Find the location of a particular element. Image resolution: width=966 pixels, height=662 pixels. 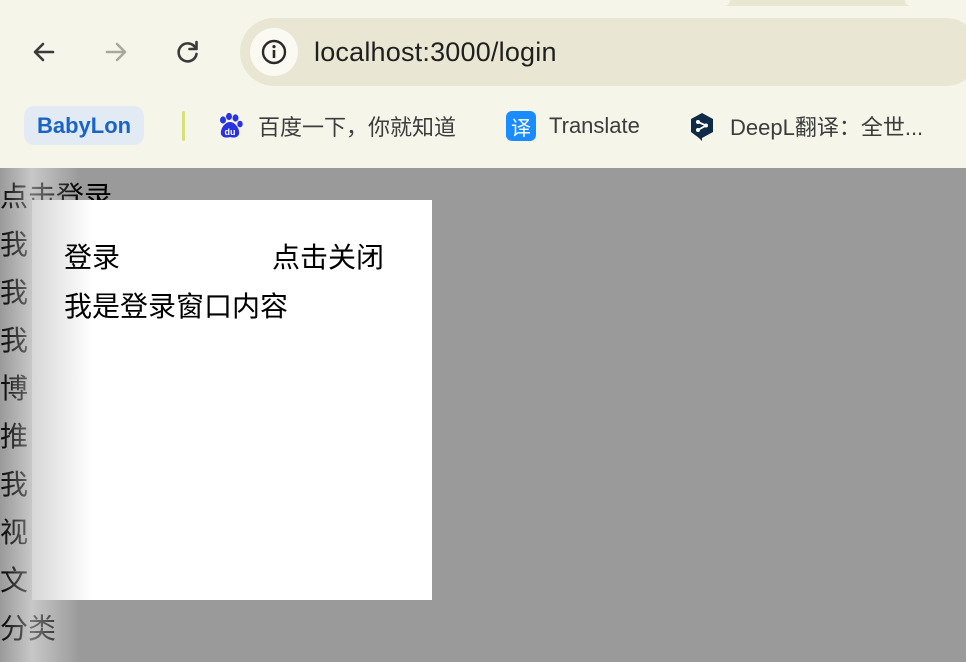

bookmark-translate: 译 Translate is located at coordinates (572, 126).